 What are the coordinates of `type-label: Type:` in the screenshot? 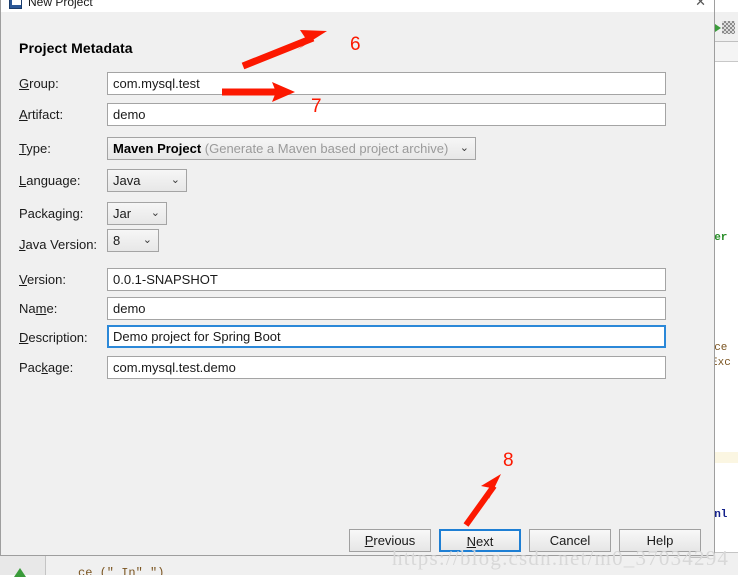 It's located at (35, 148).